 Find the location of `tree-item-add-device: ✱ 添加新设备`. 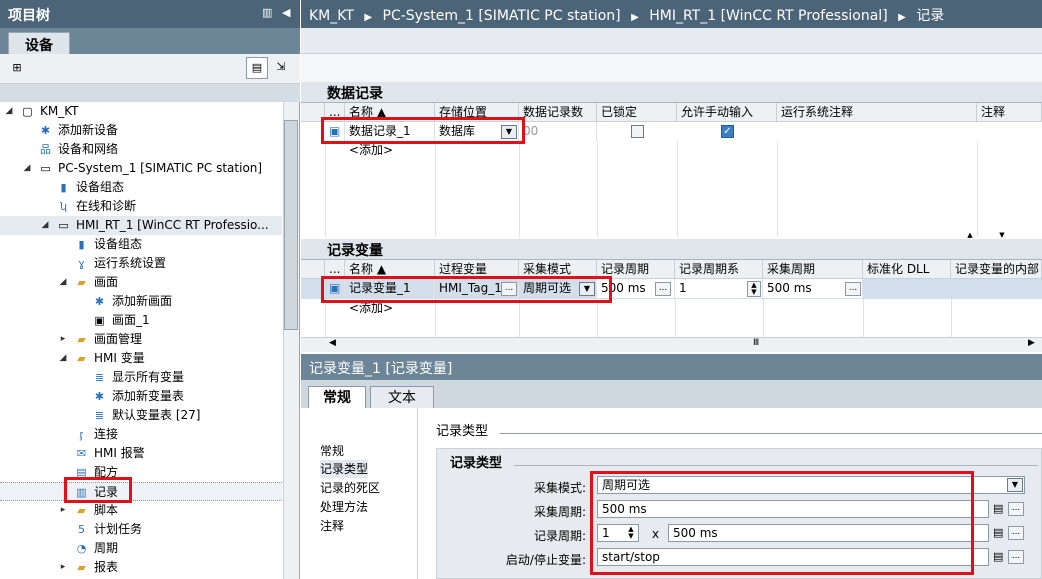

tree-item-add-device: ✱ 添加新设备 is located at coordinates (141, 130).